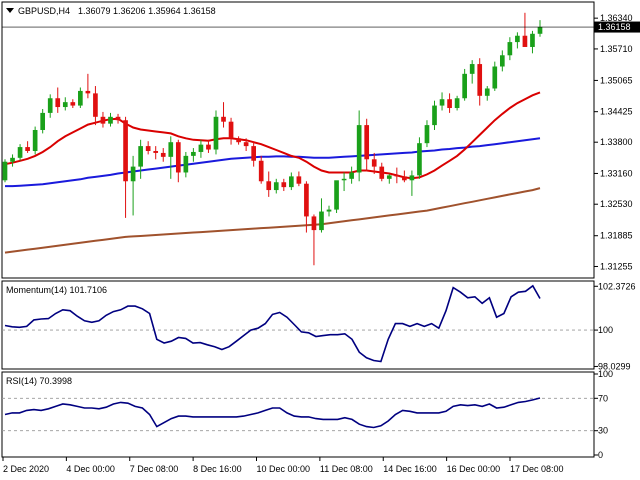  Describe the element at coordinates (26, 469) in the screenshot. I see `time-tick-label: 2 Dec 2020` at that location.